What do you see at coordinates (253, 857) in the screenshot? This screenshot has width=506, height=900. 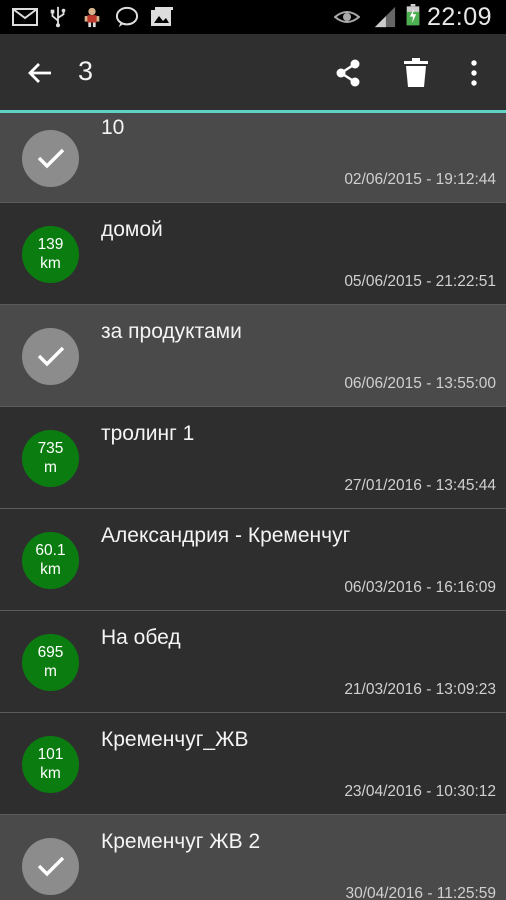 I see `list-item: Кременчуг ЖВ 2 30/04/2016 - 11:25:59` at bounding box center [253, 857].